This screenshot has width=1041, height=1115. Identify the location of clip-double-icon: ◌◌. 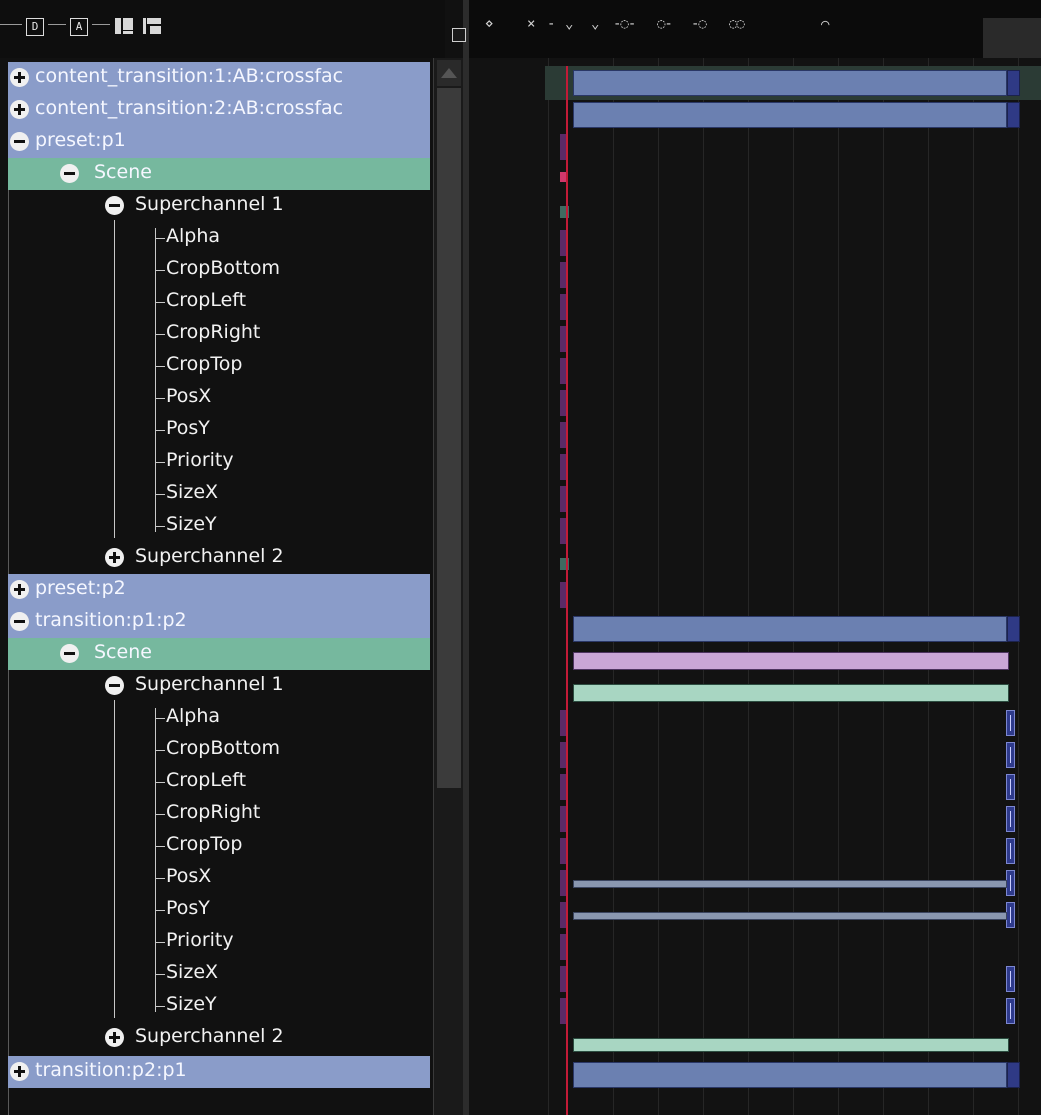
(737, 24).